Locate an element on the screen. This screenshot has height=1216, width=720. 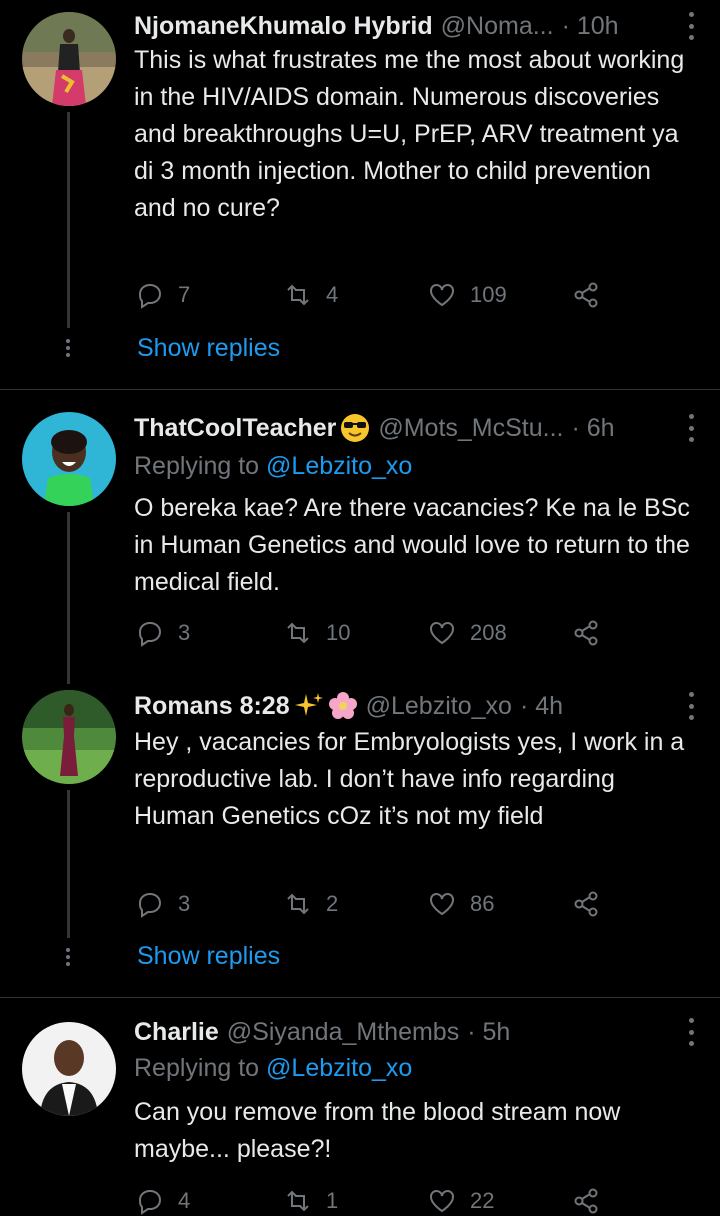
retweet-button: 4 is located at coordinates (311, 295).